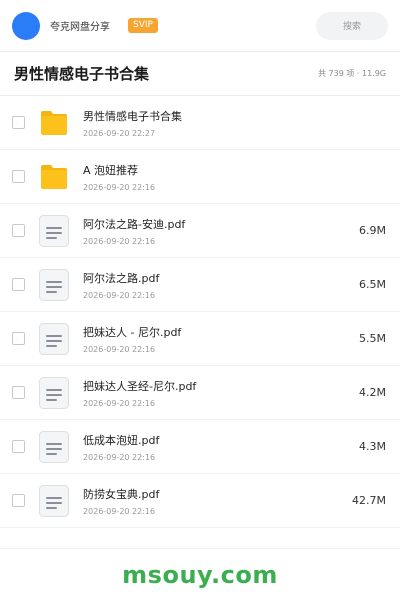 Image resolution: width=400 pixels, height=600 pixels. Describe the element at coordinates (82, 74) in the screenshot. I see `page-title: 男性情感电子书合集` at that location.